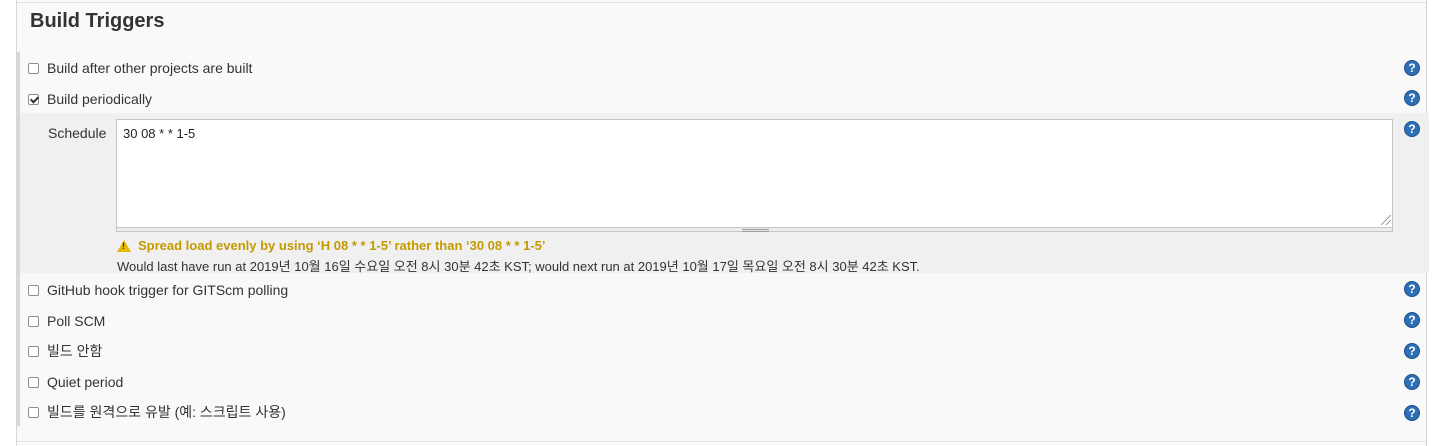  What do you see at coordinates (75, 351) in the screenshot?
I see `trigger-label: 빌드 안함` at bounding box center [75, 351].